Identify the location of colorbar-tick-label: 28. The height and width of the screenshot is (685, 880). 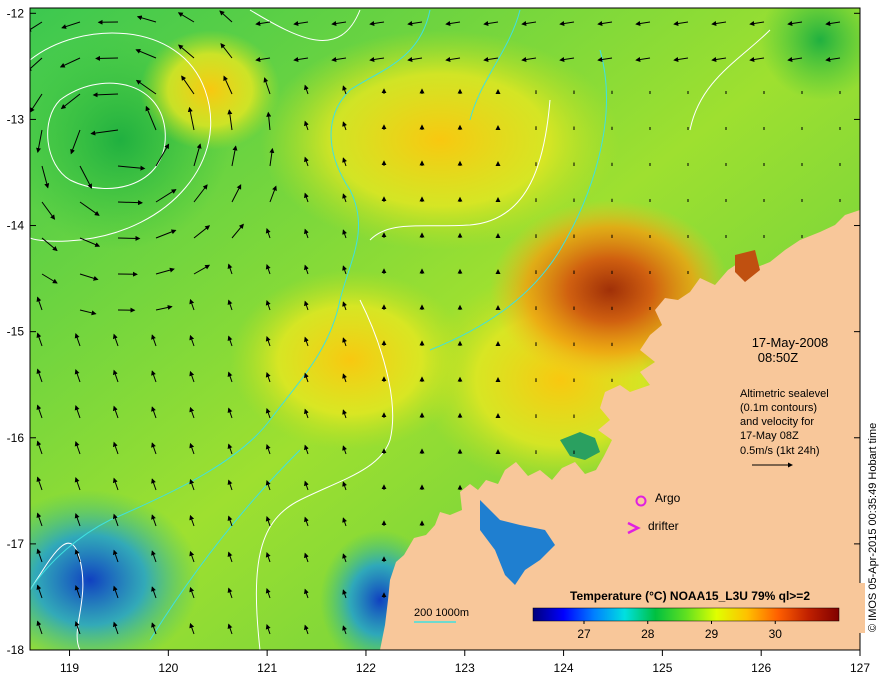
(648, 634).